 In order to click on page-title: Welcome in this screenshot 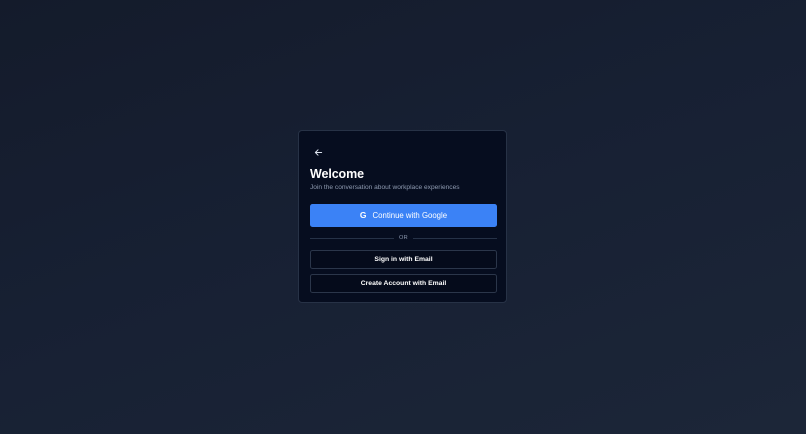, I will do `click(337, 174)`.